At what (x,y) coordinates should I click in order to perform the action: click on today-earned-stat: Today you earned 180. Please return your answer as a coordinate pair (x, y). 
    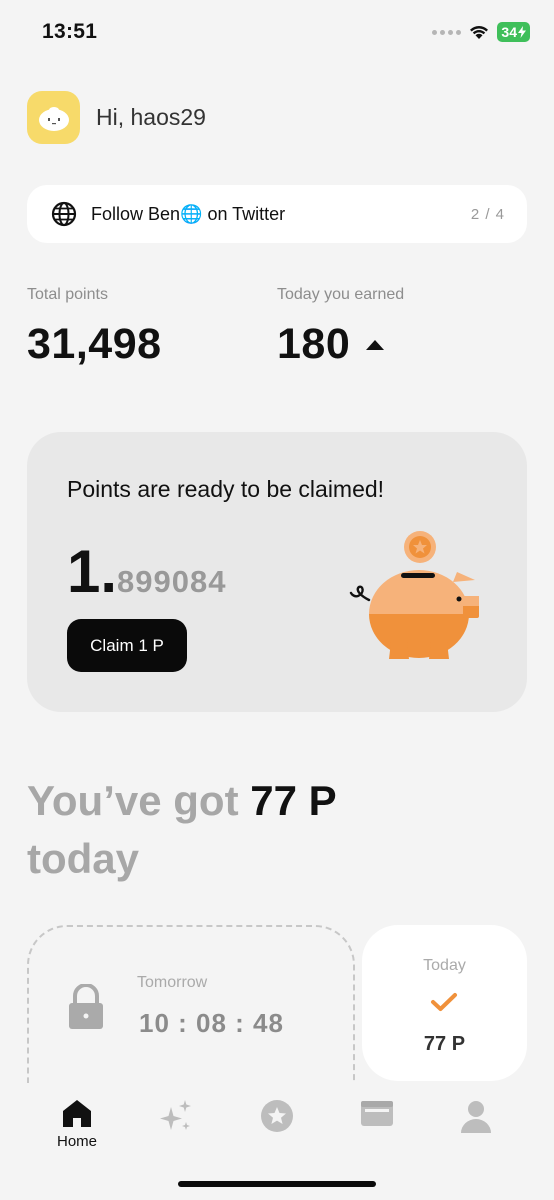
    Looking at the image, I should click on (340, 327).